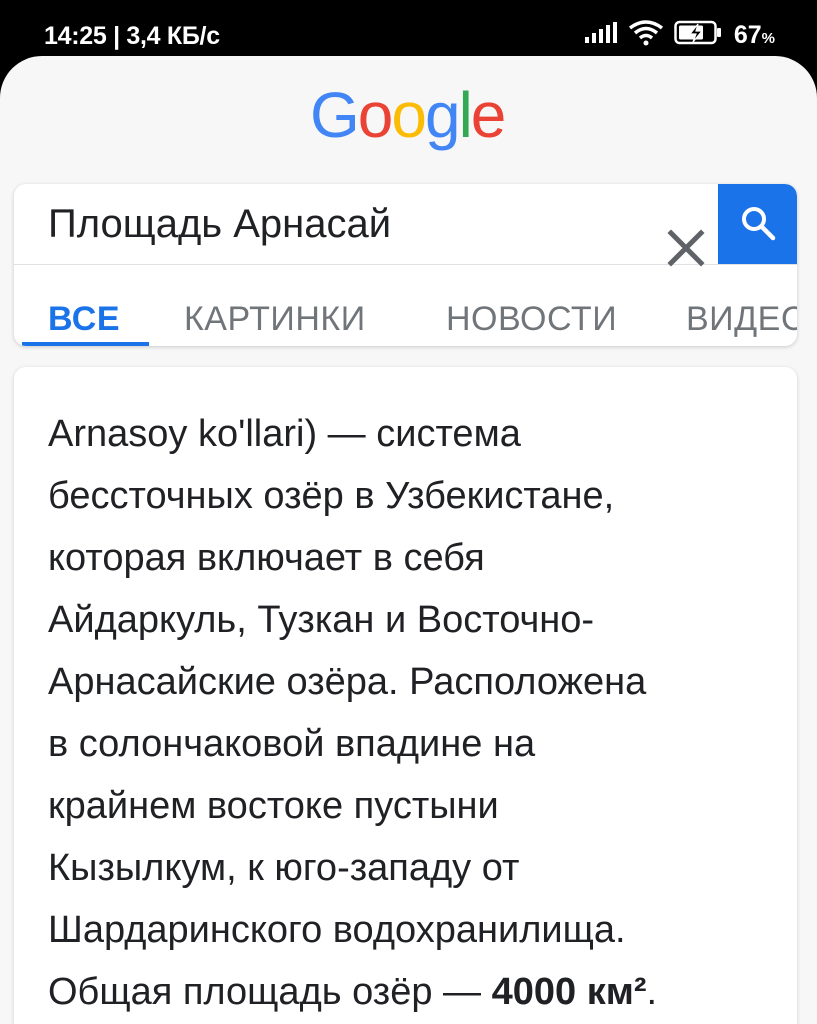 This screenshot has width=817, height=1024. What do you see at coordinates (408, 28) in the screenshot?
I see `status-bar: 14:25 | 3,4 КБ/с 67%` at bounding box center [408, 28].